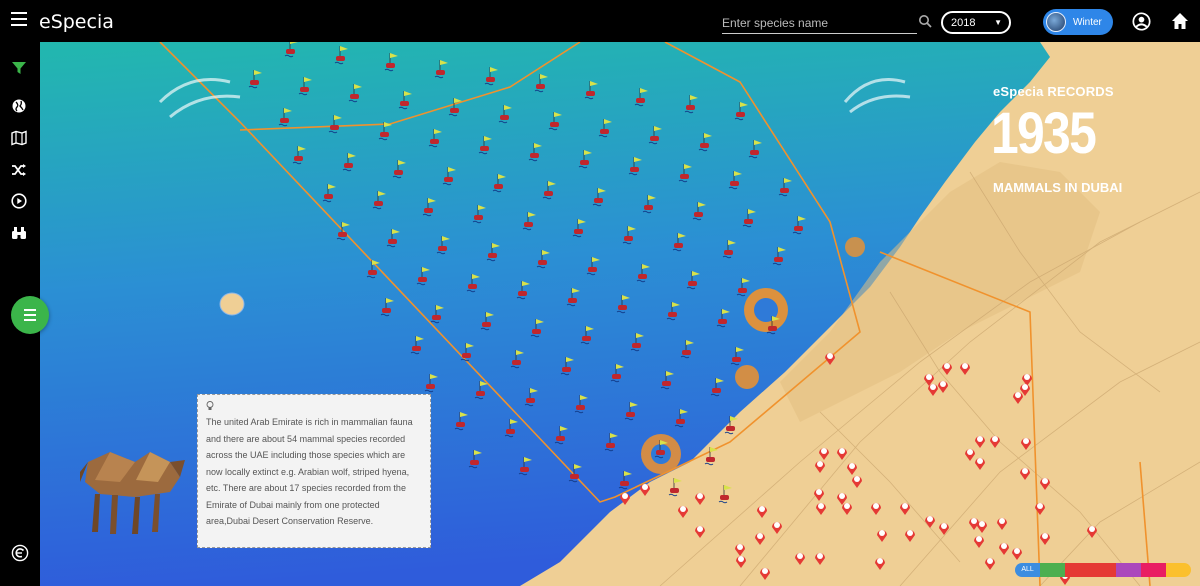 The image size is (1200, 586). What do you see at coordinates (19, 106) in the screenshot?
I see `globe-nav-icon` at bounding box center [19, 106].